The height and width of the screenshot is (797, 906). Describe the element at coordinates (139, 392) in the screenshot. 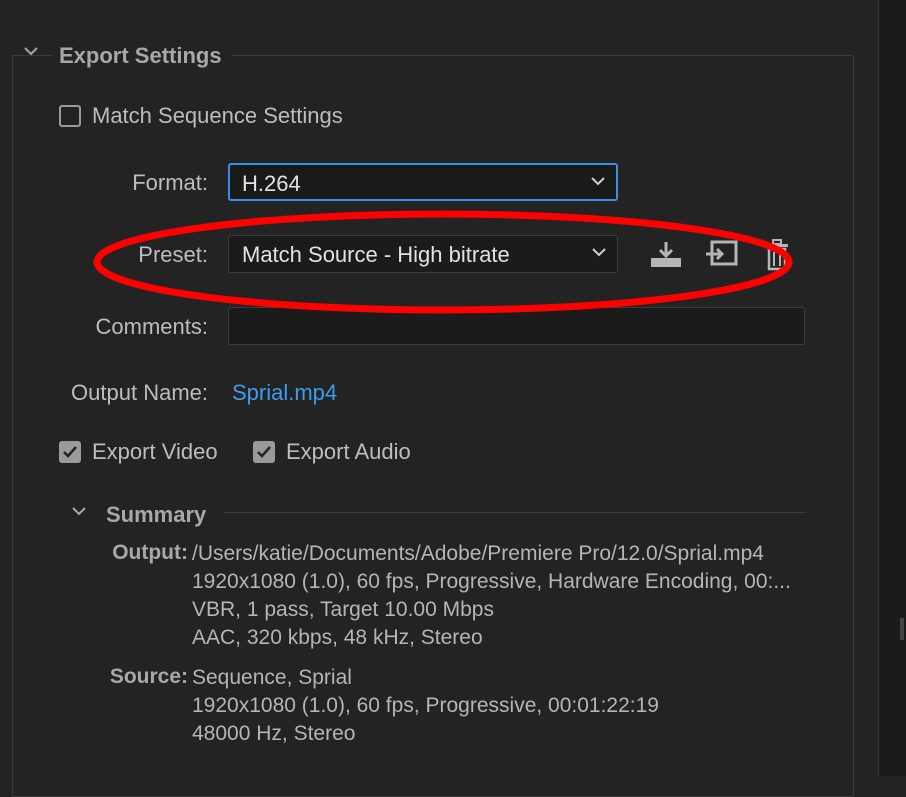

I see `output-name-label: Output Name:` at that location.